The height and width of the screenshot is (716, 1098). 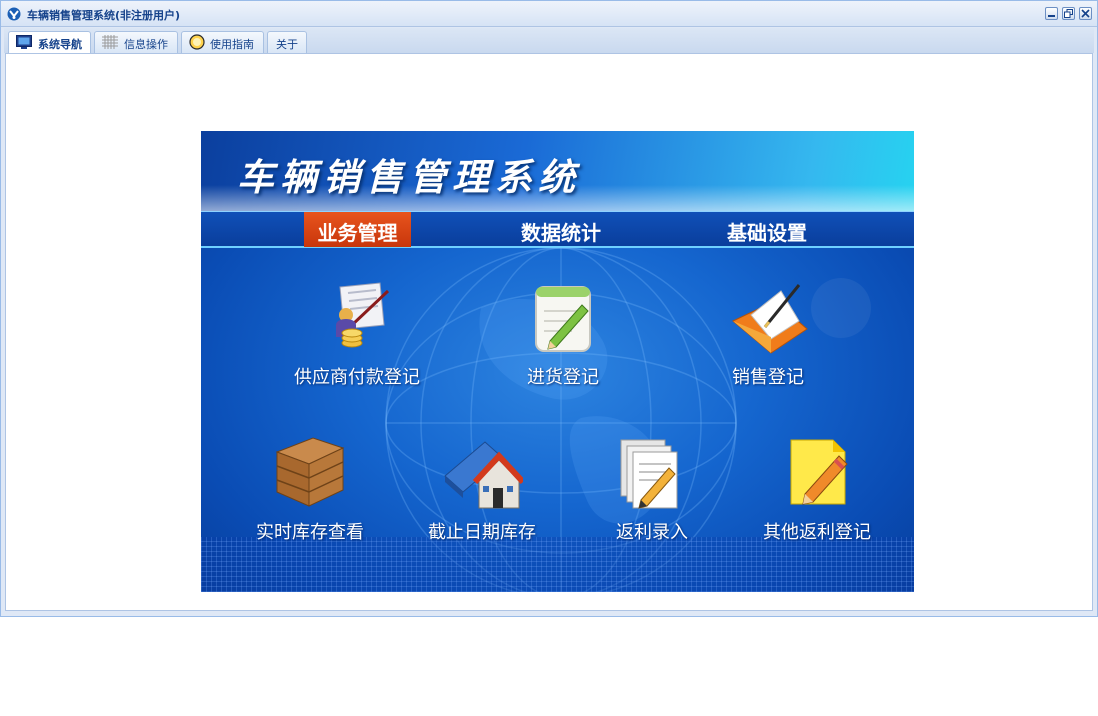 I want to click on minimize-icon, so click(x=1051, y=16).